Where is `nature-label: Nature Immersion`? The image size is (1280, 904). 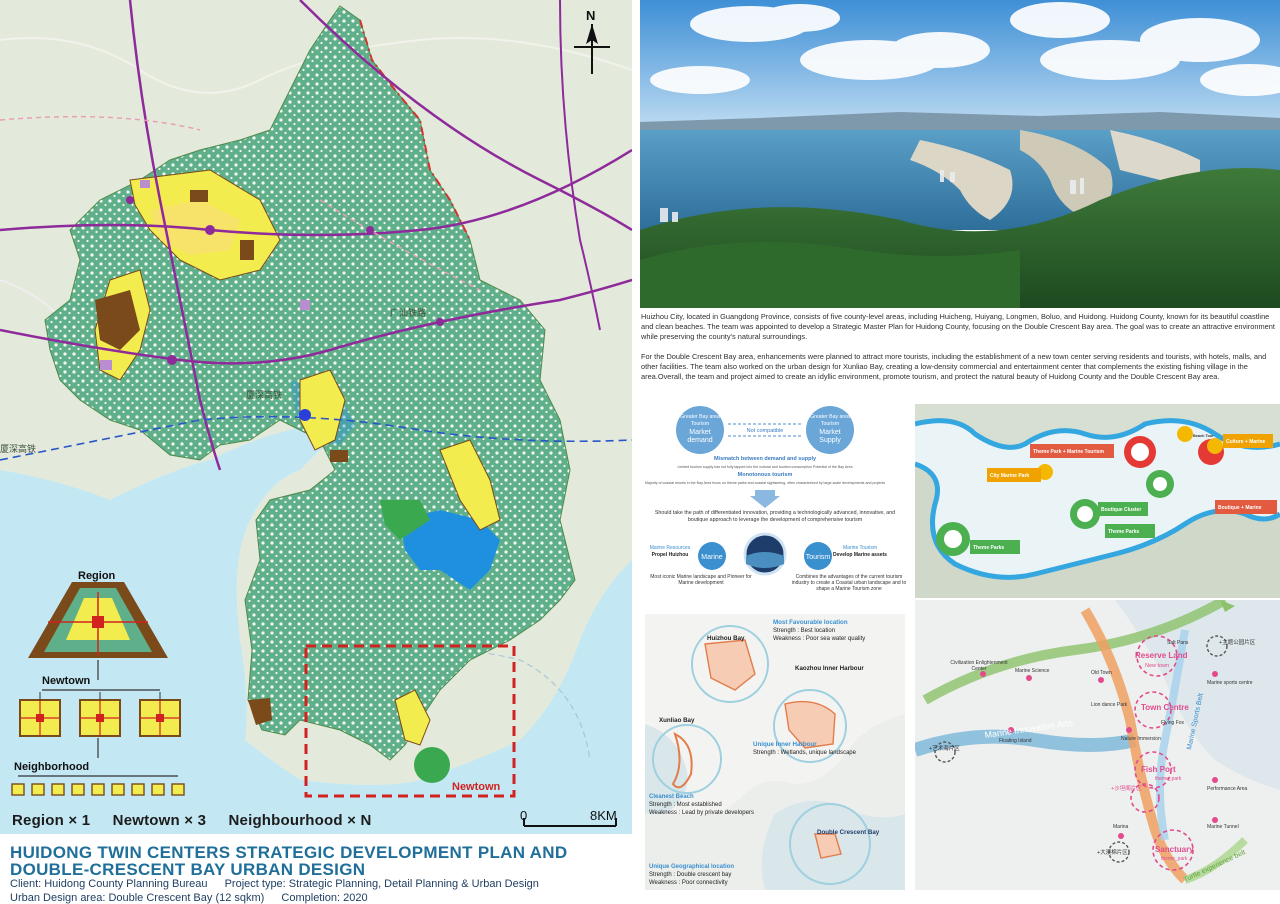
nature-label: Nature Immersion is located at coordinates (1141, 739).